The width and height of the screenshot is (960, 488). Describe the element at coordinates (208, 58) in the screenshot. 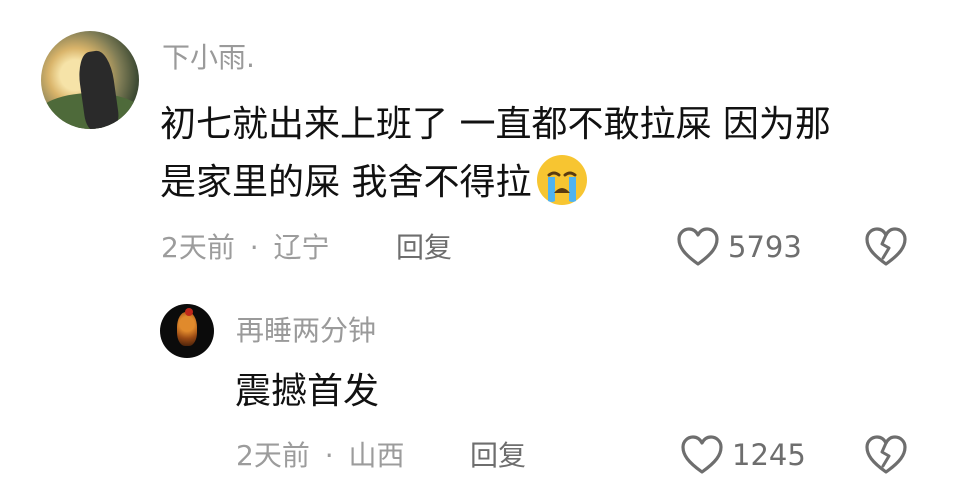

I see `comment-username: 下小雨.` at that location.